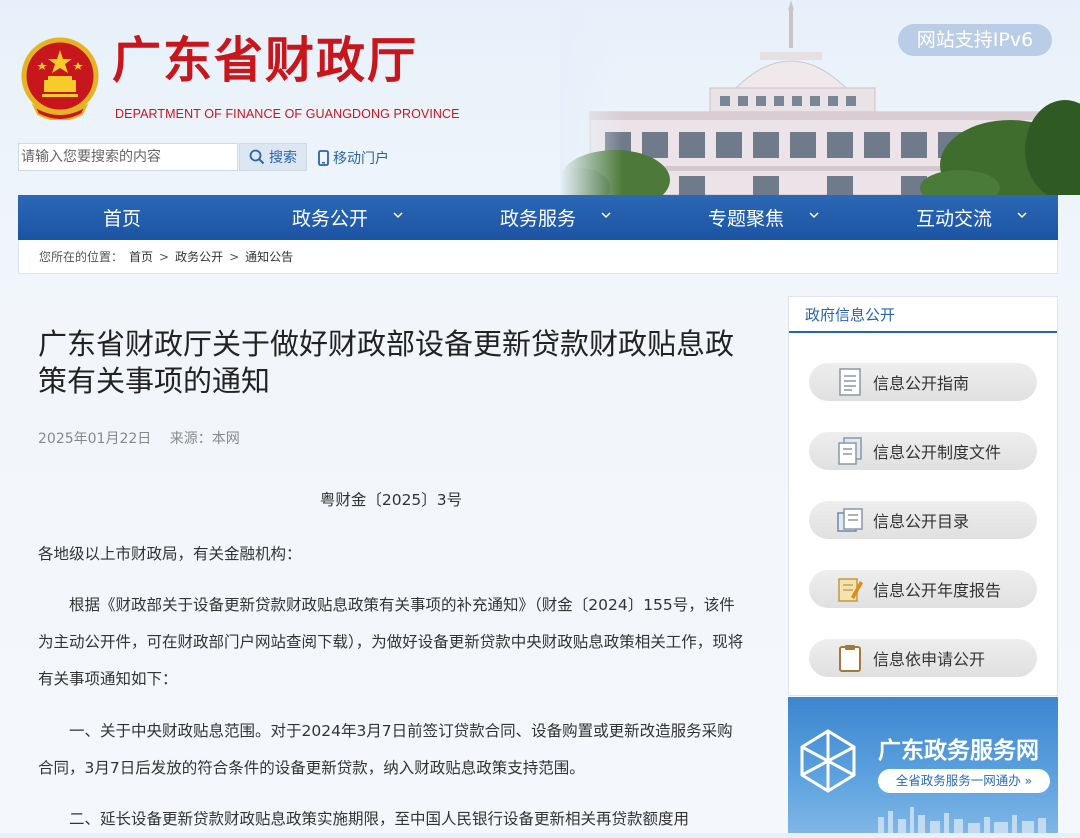 The width and height of the screenshot is (1080, 838). I want to click on info-disclosure-guide-button: 信息公开指南, so click(923, 382).